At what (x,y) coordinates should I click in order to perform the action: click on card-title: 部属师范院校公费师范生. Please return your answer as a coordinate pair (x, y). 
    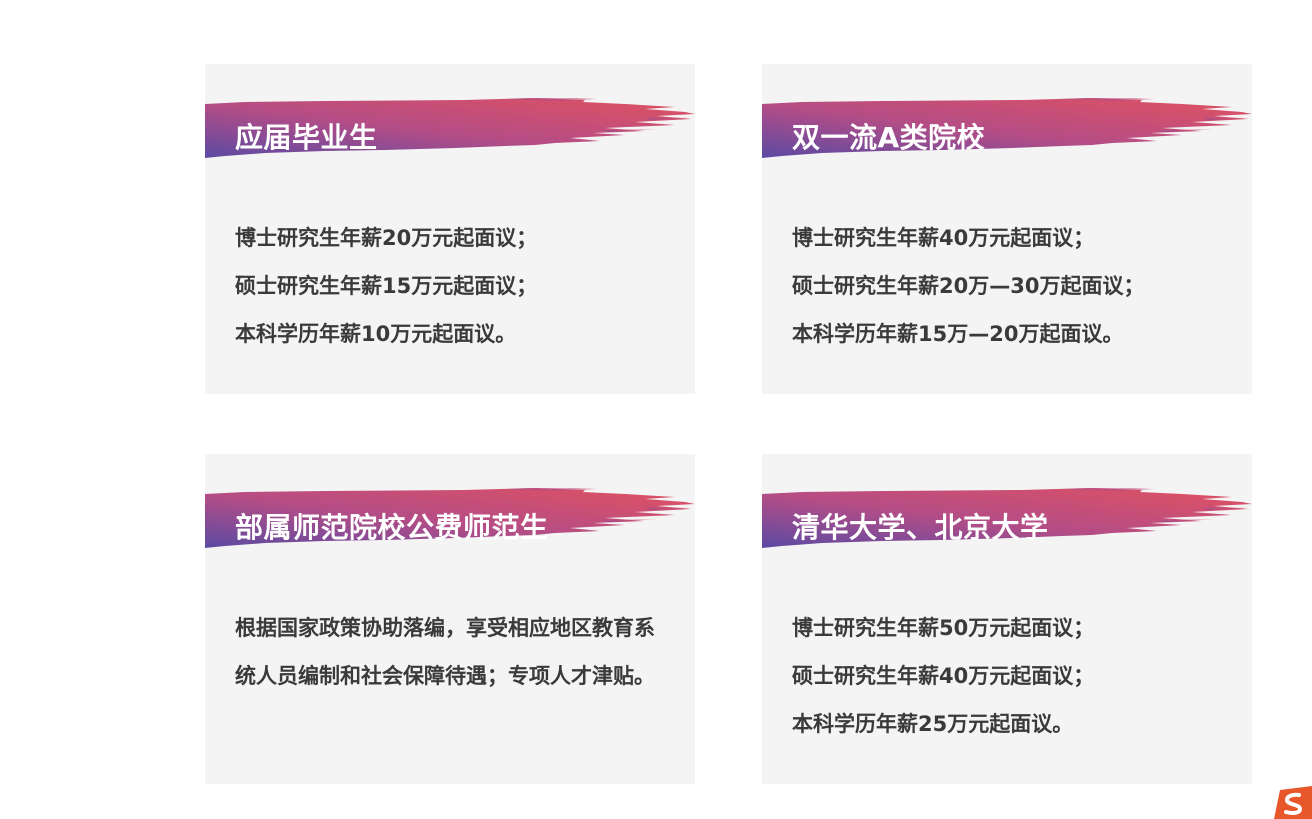
    Looking at the image, I should click on (392, 527).